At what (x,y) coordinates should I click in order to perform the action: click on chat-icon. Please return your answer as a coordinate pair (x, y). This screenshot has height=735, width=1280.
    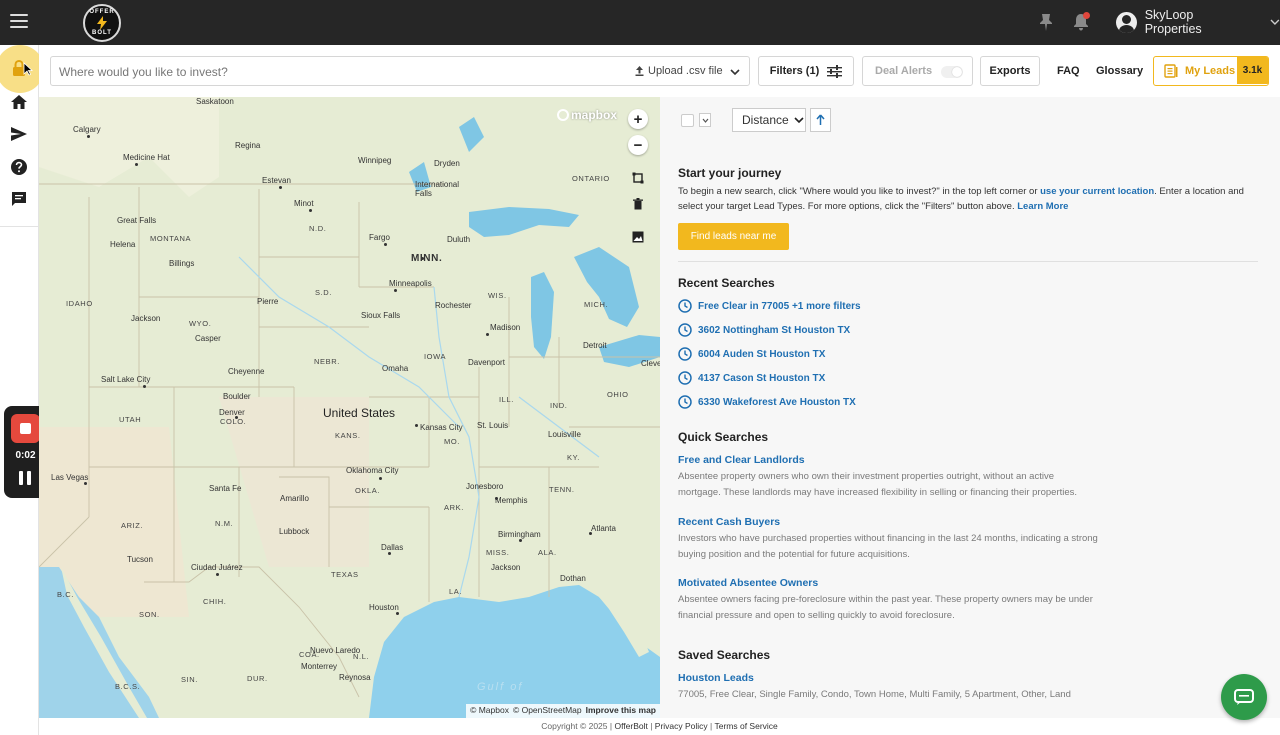
    Looking at the image, I should click on (19, 199).